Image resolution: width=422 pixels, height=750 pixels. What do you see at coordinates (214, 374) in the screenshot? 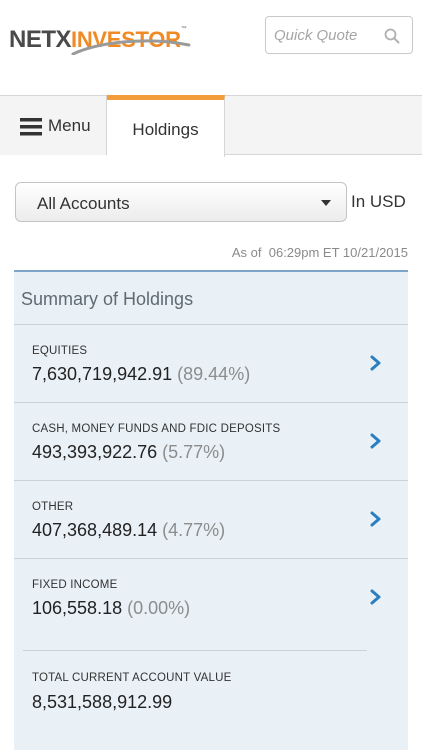
I see `holding-percent: (89.44%)` at bounding box center [214, 374].